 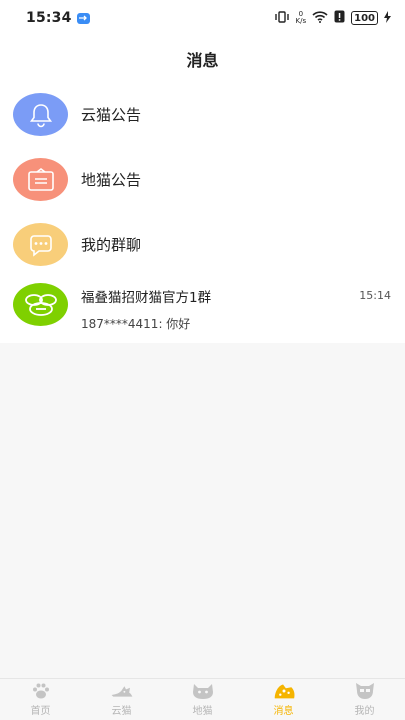 What do you see at coordinates (40, 711) in the screenshot?
I see `tab-label: 首页` at bounding box center [40, 711].